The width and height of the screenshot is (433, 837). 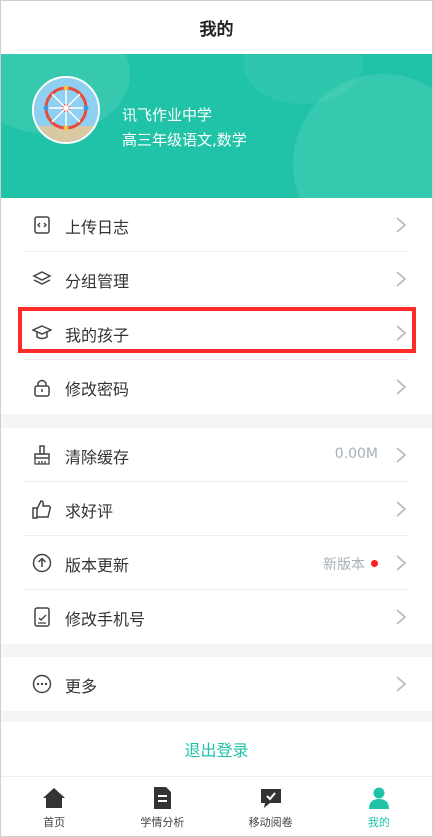 What do you see at coordinates (270, 798) in the screenshot?
I see `chat-marking-icon` at bounding box center [270, 798].